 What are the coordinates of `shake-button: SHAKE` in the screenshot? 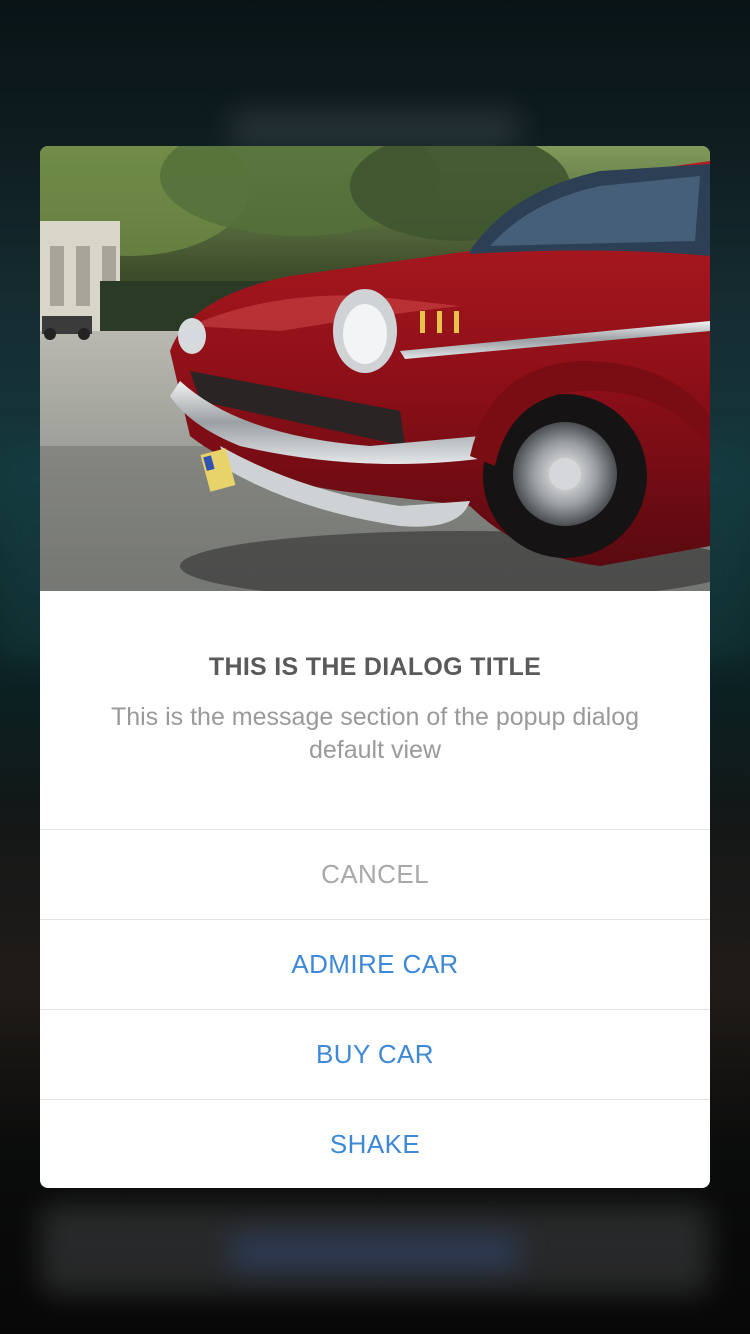 It's located at (375, 1144).